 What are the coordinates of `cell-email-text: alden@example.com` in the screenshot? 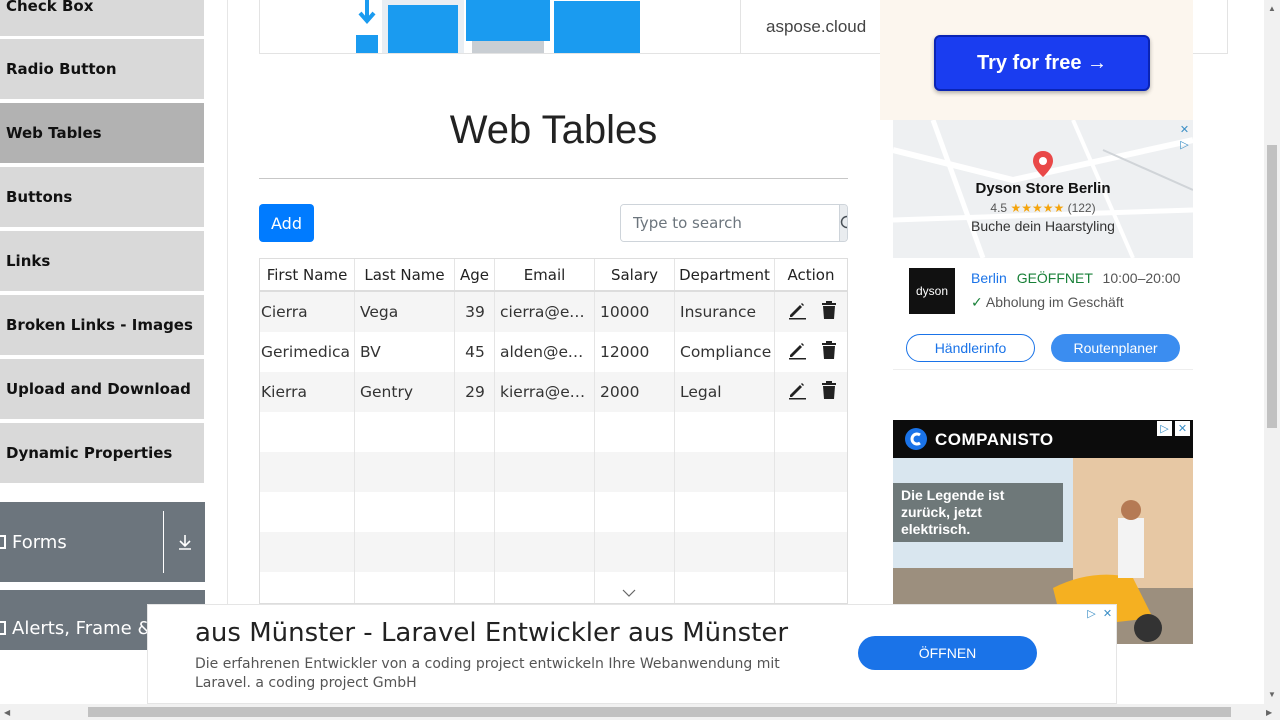 It's located at (545, 352).